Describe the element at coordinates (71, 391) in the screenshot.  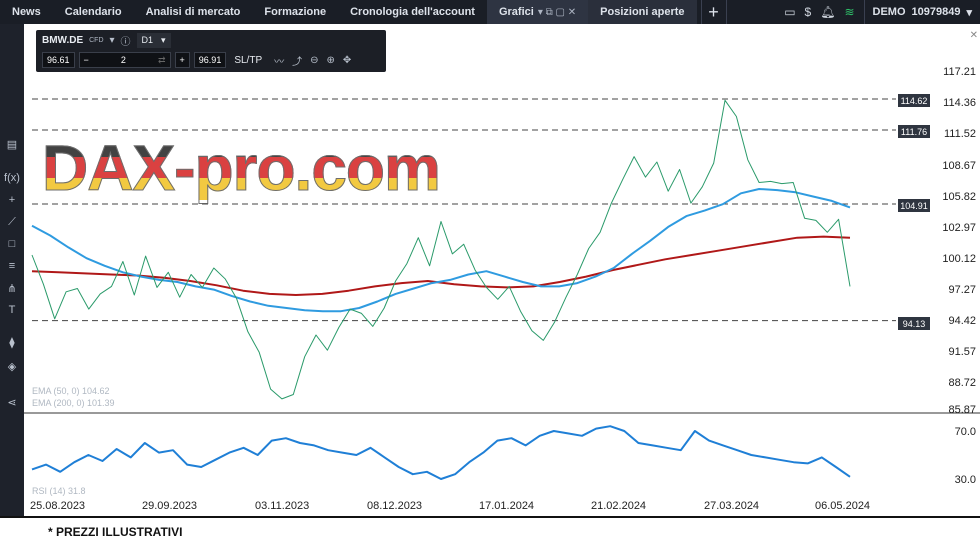
I see `ema50-legend: EMA (50, 0) 104.62` at that location.